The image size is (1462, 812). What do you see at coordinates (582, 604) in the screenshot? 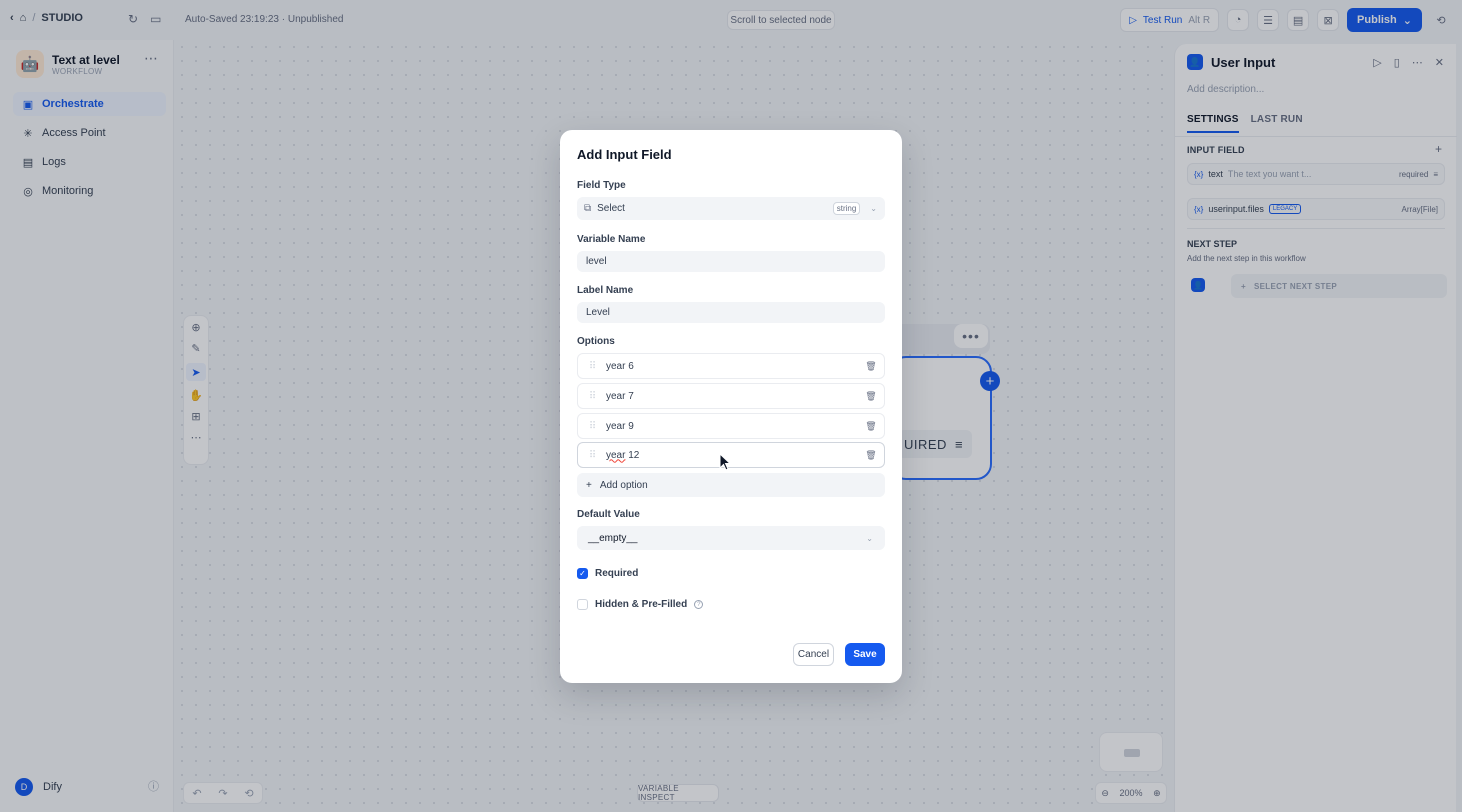
I see `hidden-prefilled-checkbox` at bounding box center [582, 604].